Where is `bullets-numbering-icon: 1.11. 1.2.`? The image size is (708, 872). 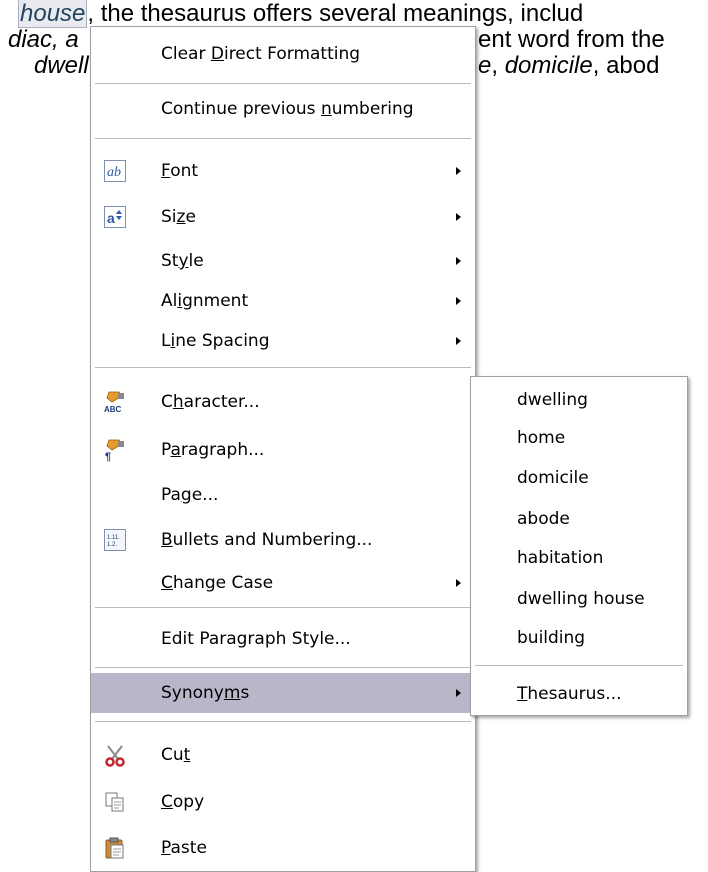 bullets-numbering-icon: 1.11. 1.2. is located at coordinates (115, 540).